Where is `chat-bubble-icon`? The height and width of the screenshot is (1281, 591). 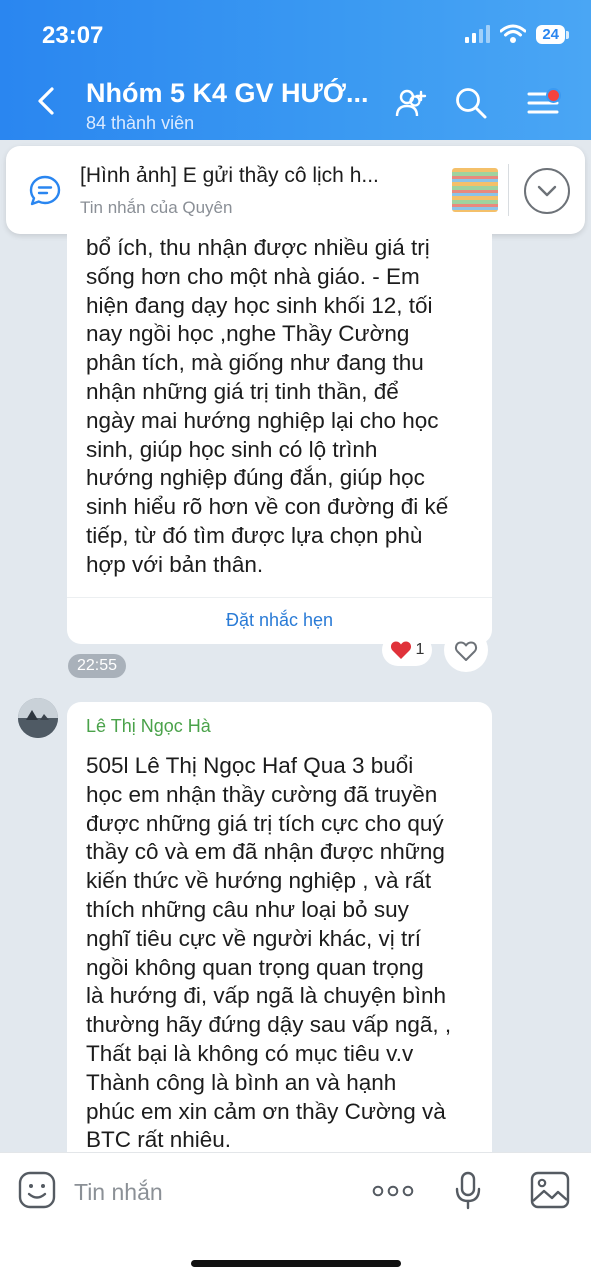 chat-bubble-icon is located at coordinates (45, 191).